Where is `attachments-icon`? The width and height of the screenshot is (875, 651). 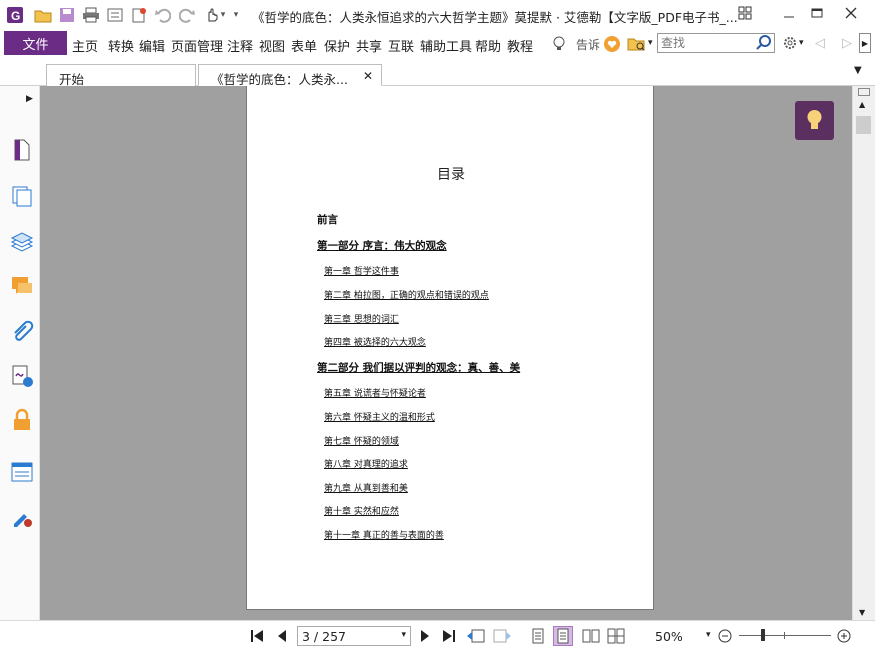
attachments-icon is located at coordinates (22, 332).